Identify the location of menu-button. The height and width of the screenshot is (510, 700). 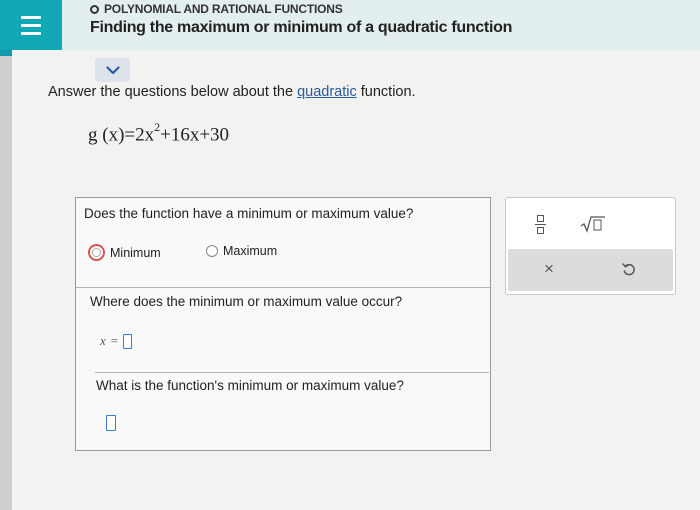
(31, 25).